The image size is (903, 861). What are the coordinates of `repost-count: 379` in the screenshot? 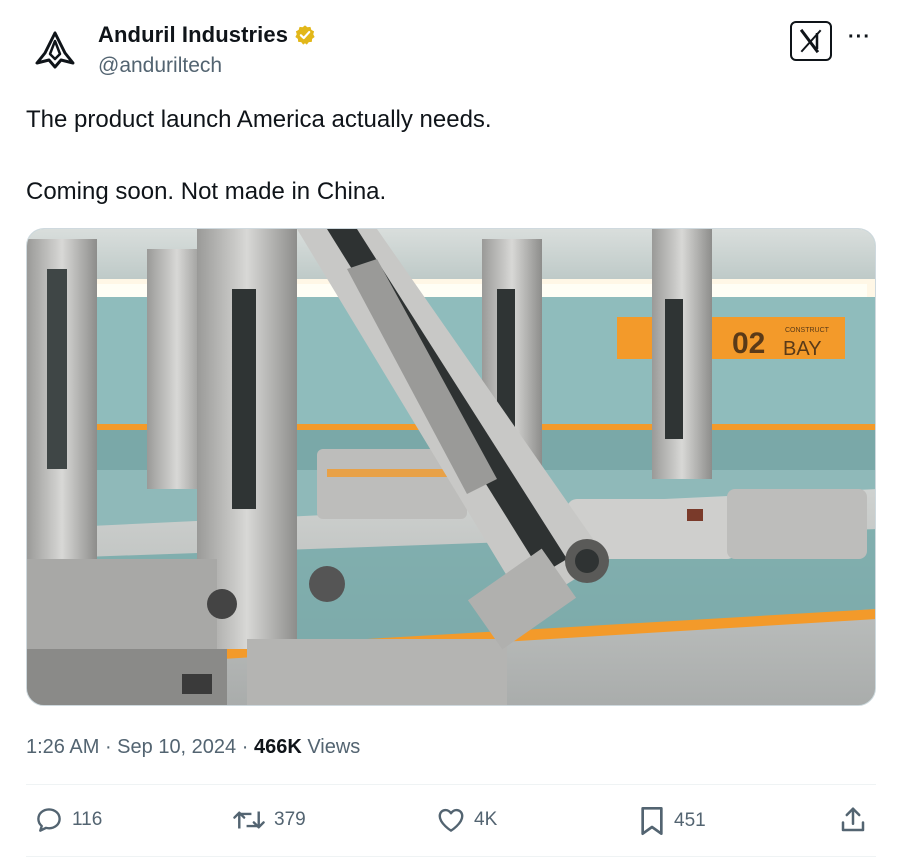 It's located at (290, 819).